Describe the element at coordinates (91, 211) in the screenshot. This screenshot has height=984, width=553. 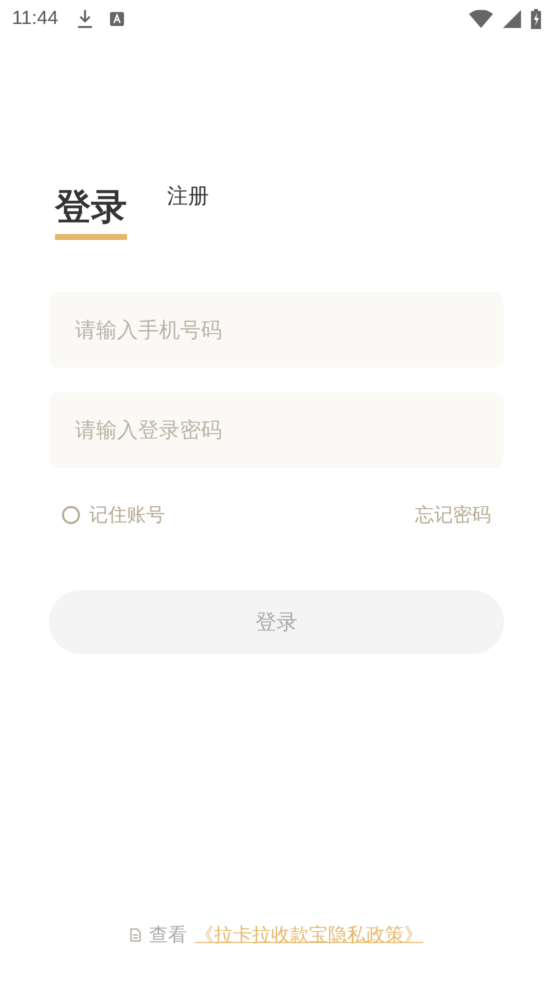
I see `tab: 登录` at that location.